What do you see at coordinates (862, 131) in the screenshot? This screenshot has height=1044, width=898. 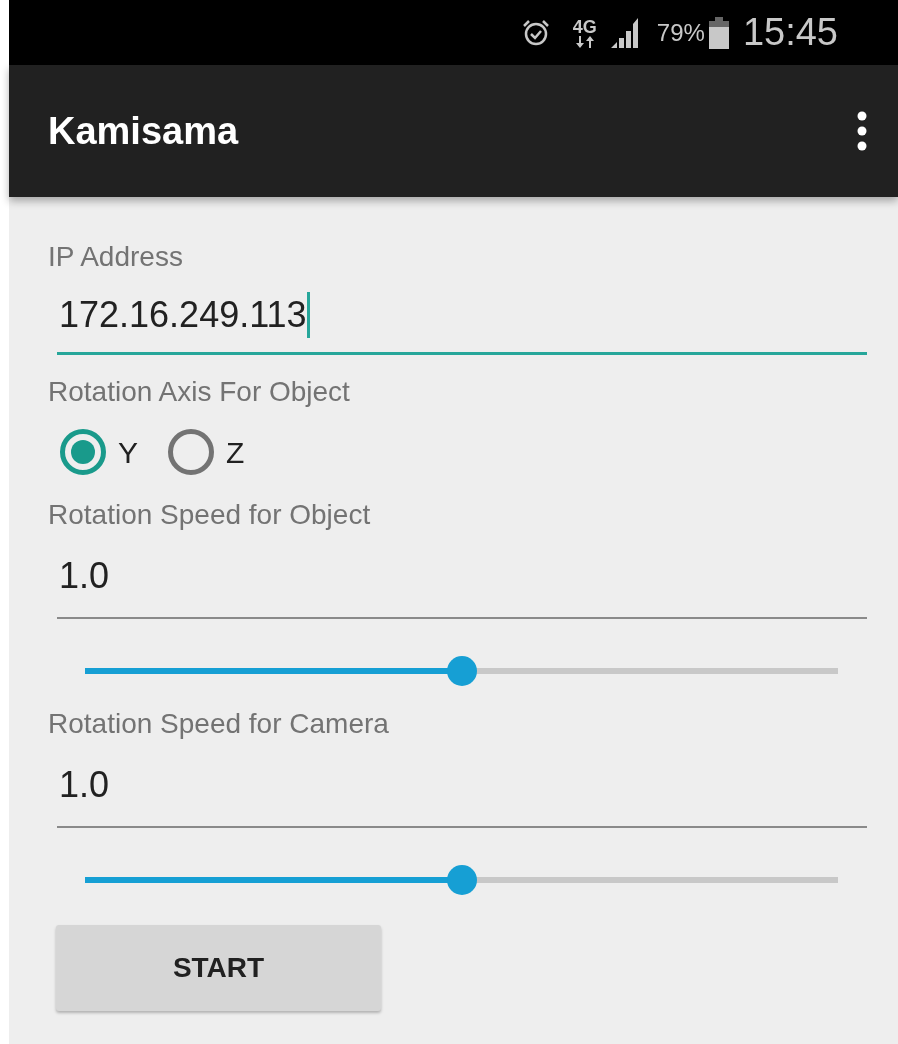 I see `overflow-menu-icon` at bounding box center [862, 131].